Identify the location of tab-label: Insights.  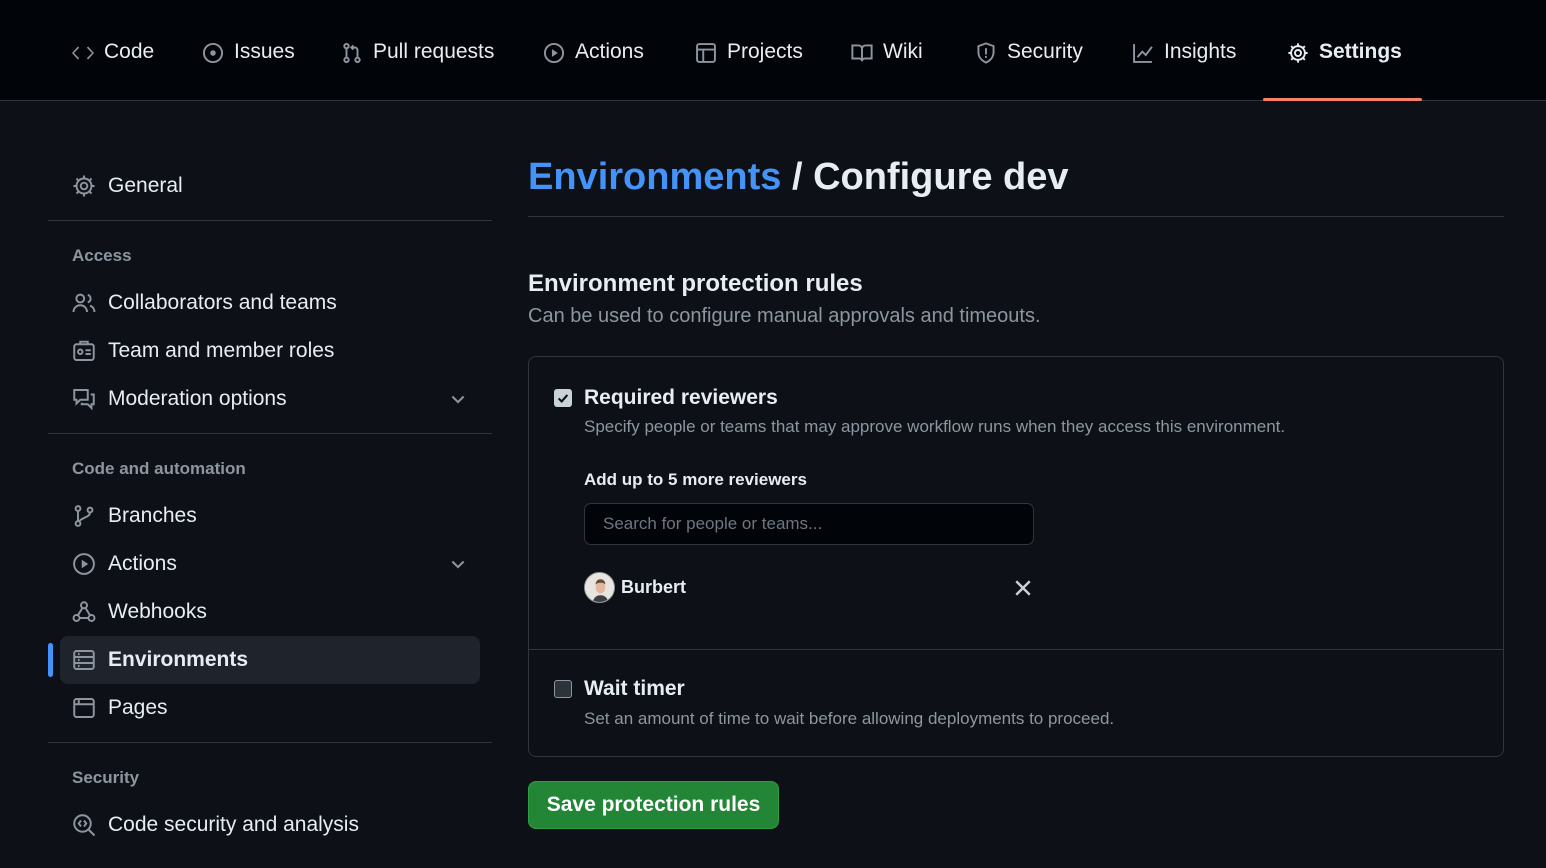
(1200, 51).